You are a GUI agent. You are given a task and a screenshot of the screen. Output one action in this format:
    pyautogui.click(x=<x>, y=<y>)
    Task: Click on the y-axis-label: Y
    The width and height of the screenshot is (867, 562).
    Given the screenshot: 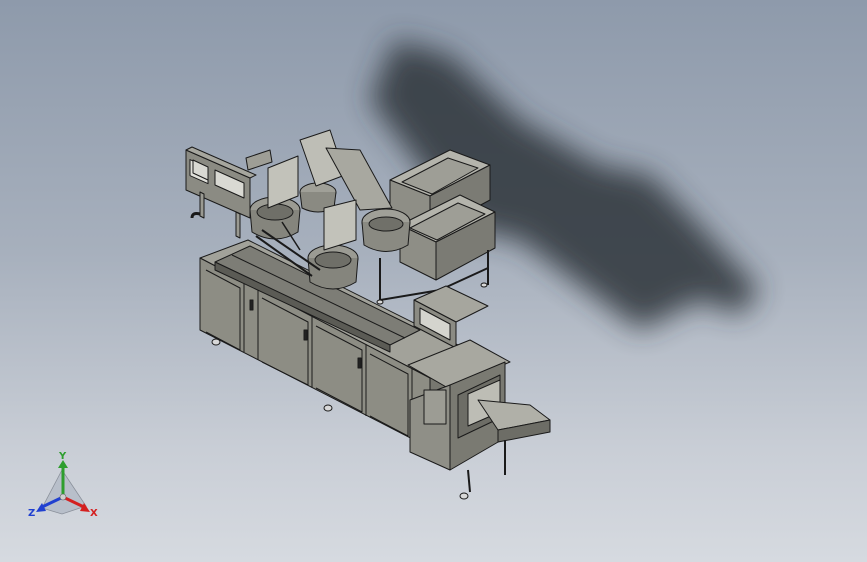 What is the action you would take?
    pyautogui.click(x=62, y=456)
    